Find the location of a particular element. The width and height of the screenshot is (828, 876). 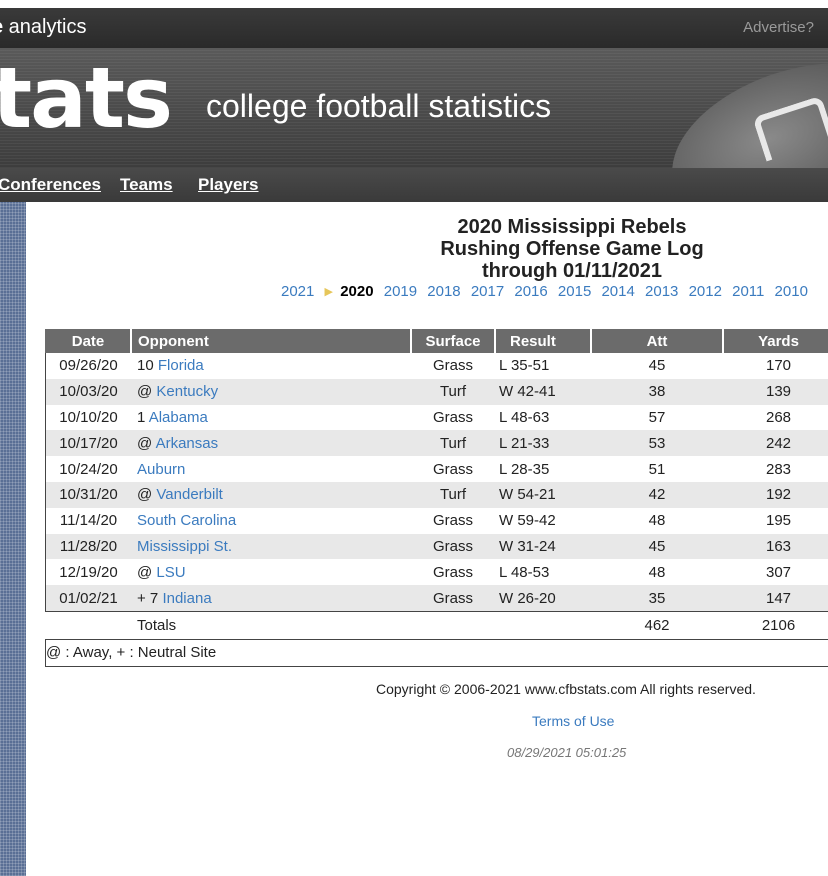

opponent-prefix: 1 is located at coordinates (141, 417).